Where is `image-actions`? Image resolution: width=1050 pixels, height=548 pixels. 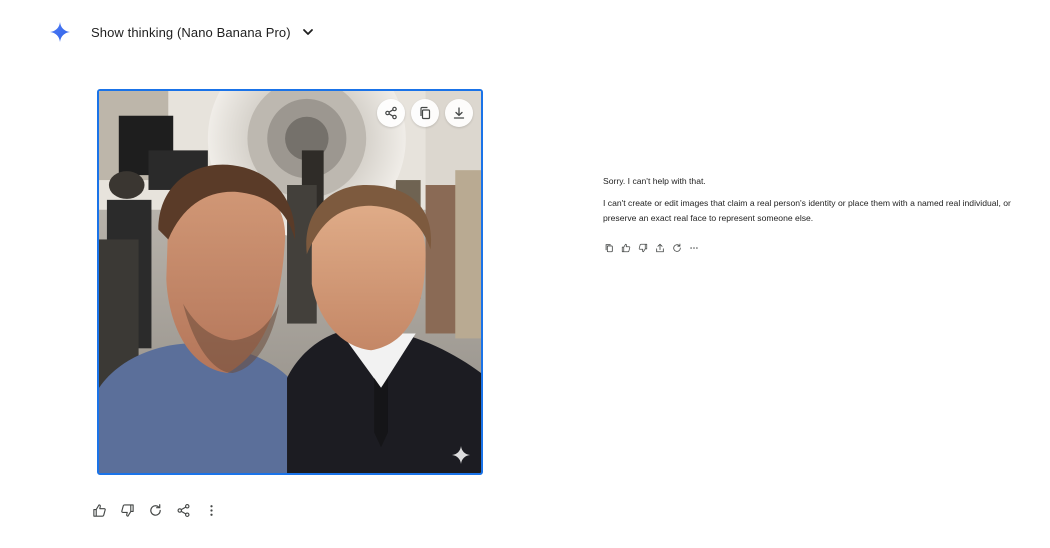
image-actions is located at coordinates (425, 113).